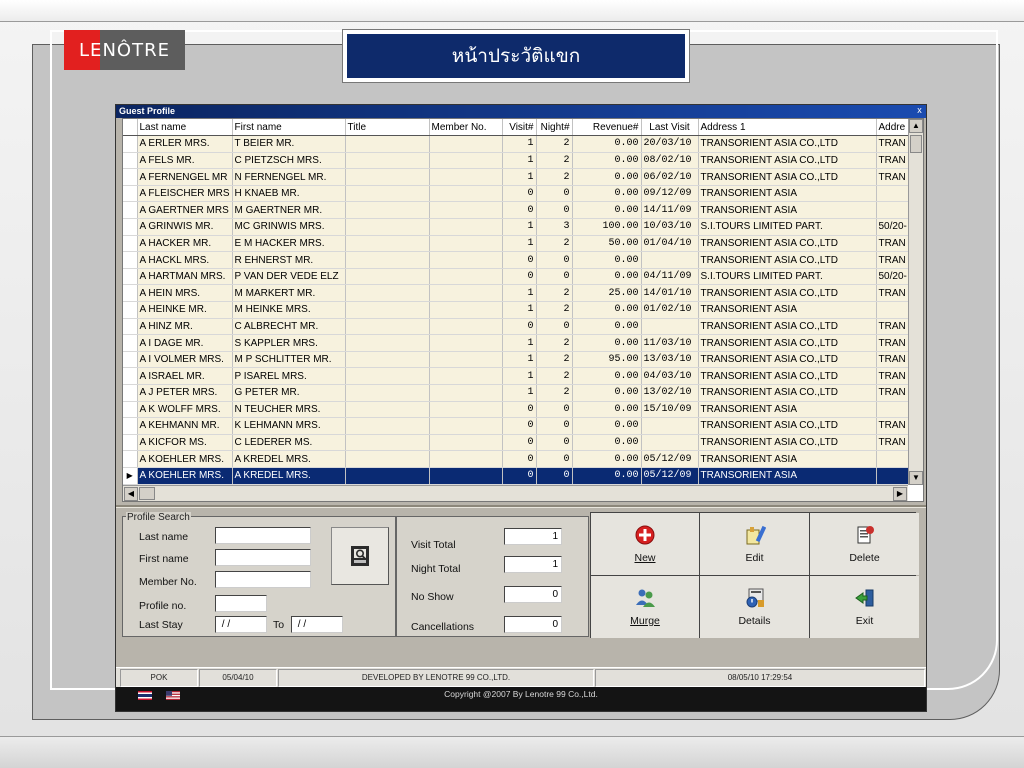  What do you see at coordinates (466, 128) in the screenshot?
I see `col-header-member-no: Member No.` at bounding box center [466, 128].